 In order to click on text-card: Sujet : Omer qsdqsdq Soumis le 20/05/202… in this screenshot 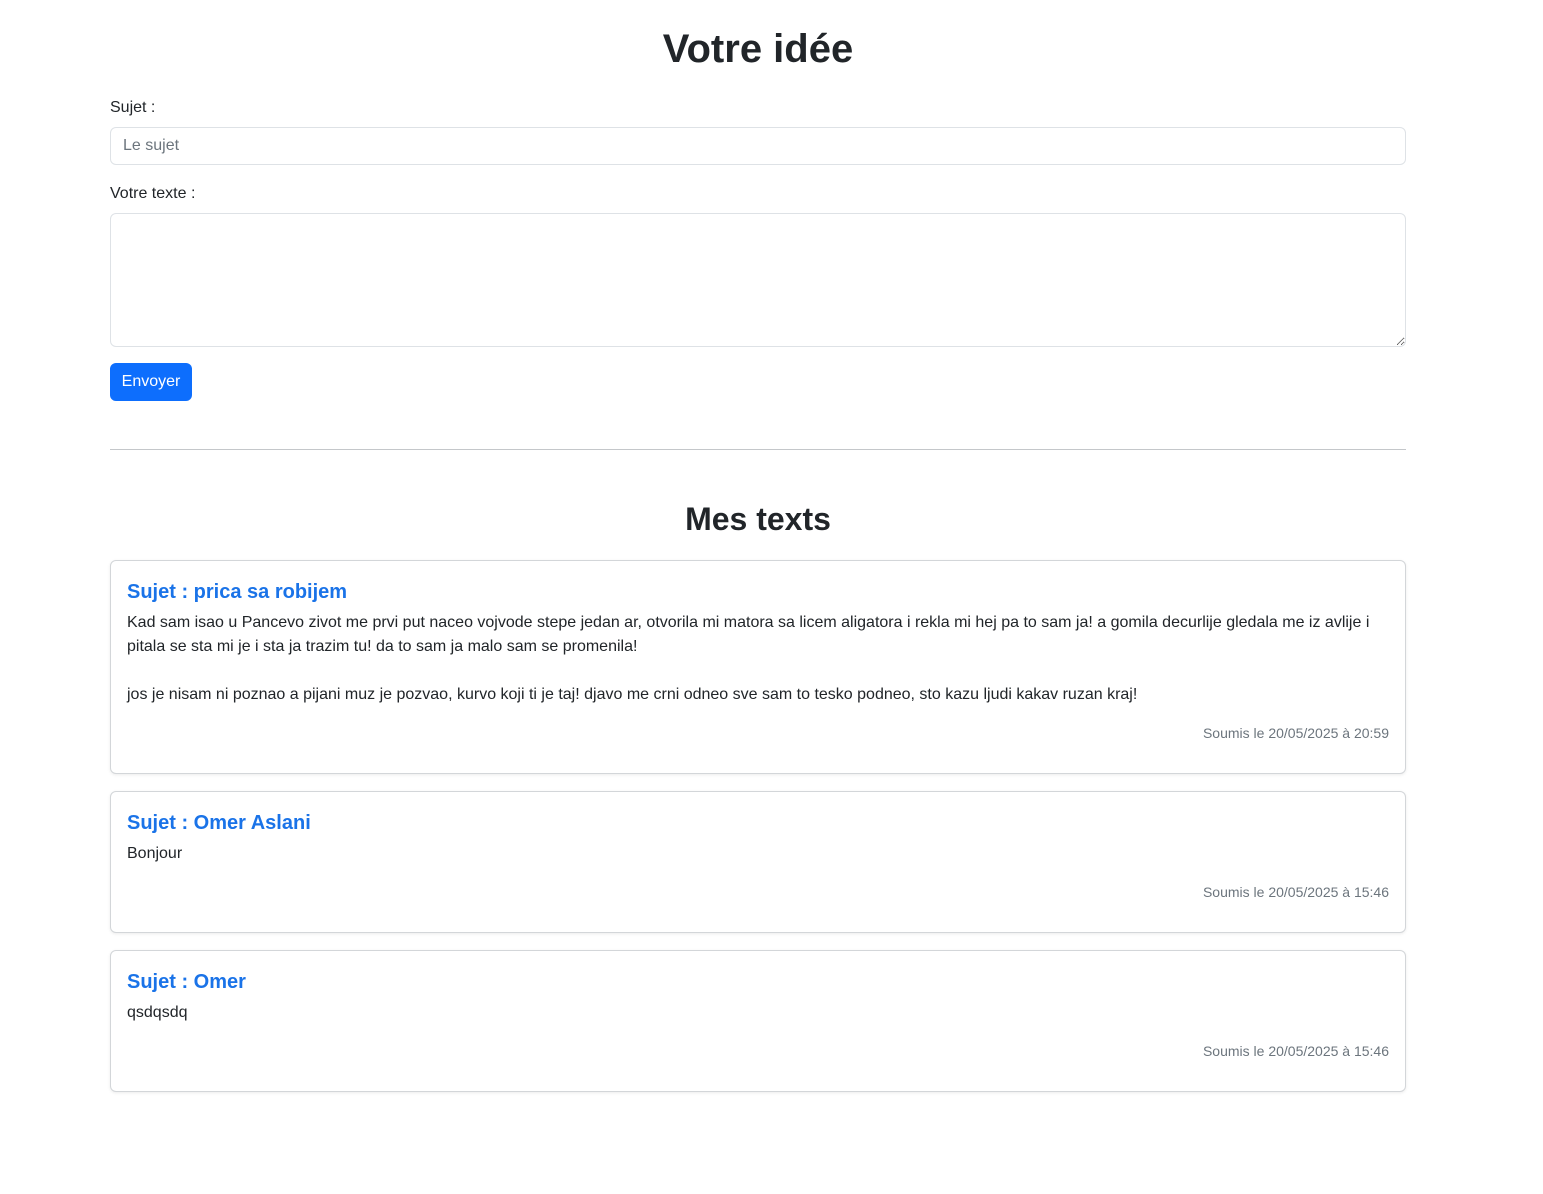, I will do `click(758, 1021)`.